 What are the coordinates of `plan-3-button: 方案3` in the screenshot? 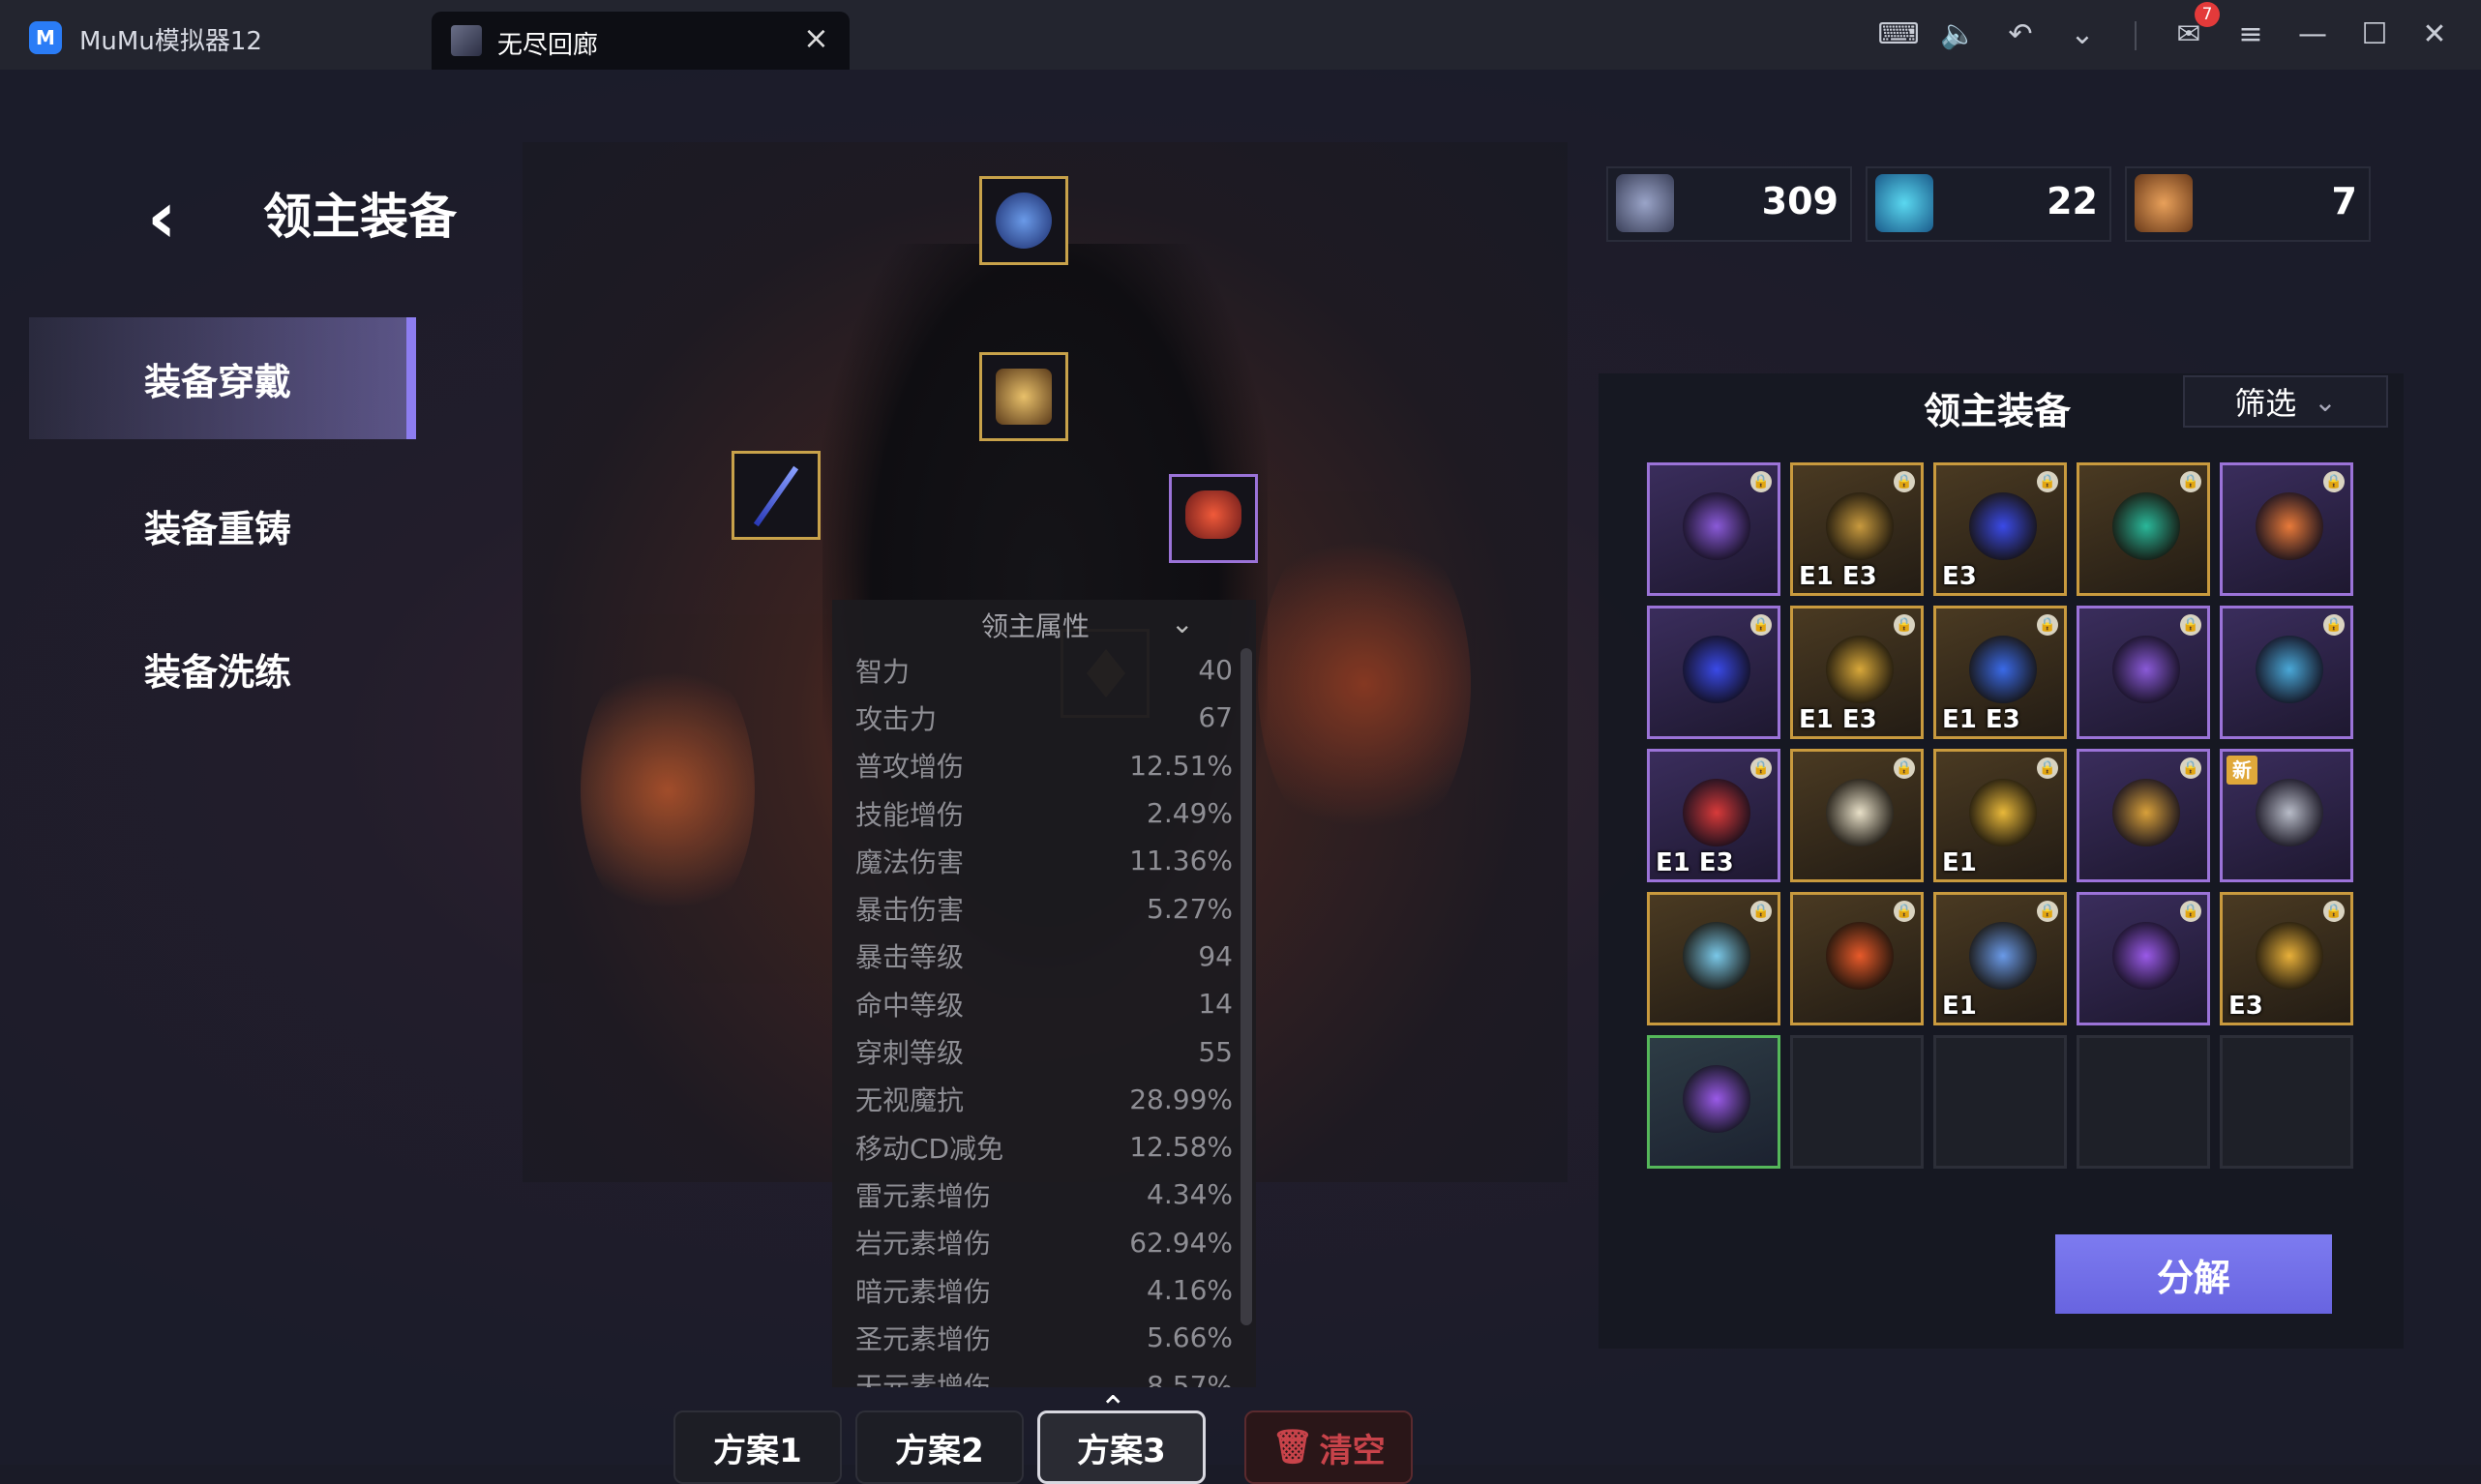 It's located at (1121, 1447).